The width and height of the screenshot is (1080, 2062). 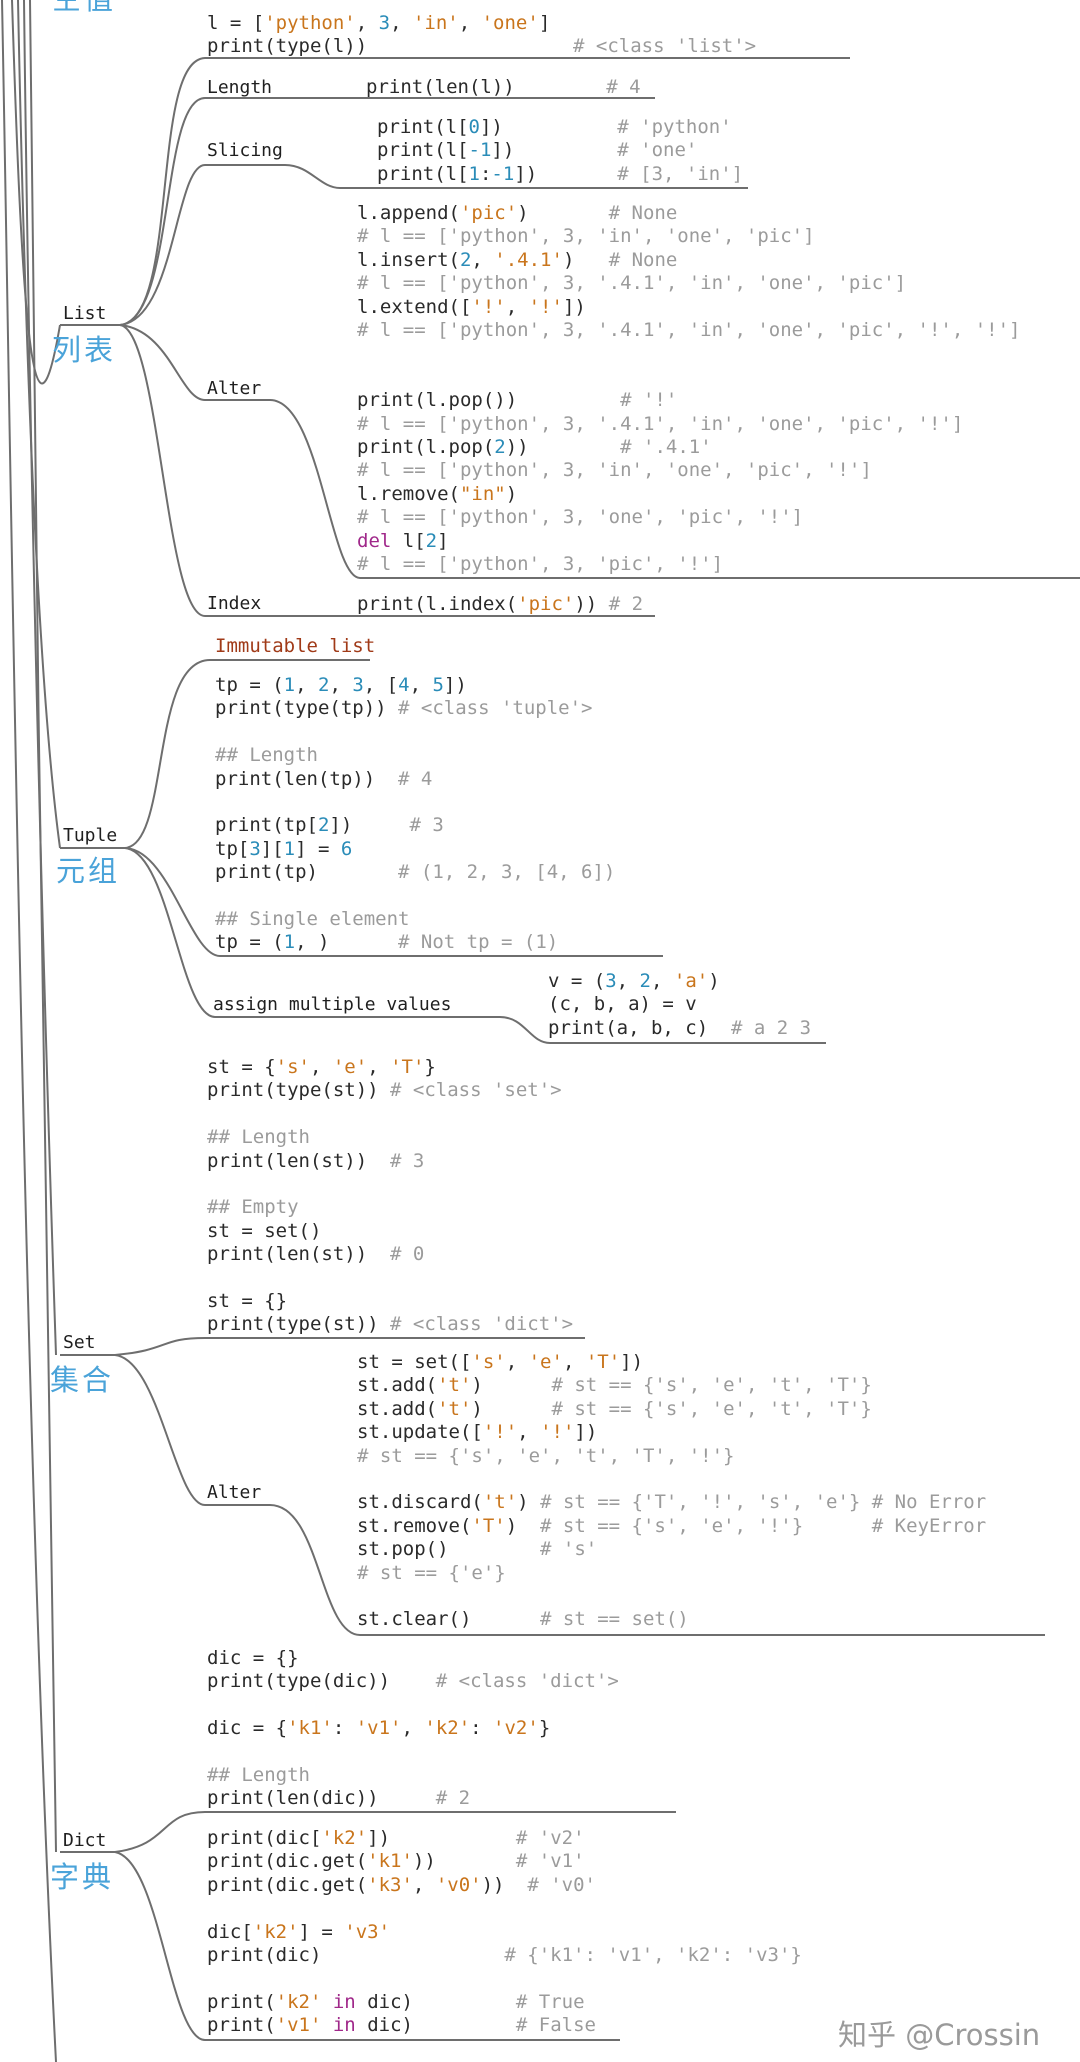 What do you see at coordinates (537, 150) in the screenshot?
I see `code-line: print(l[-1]) # 'one'` at bounding box center [537, 150].